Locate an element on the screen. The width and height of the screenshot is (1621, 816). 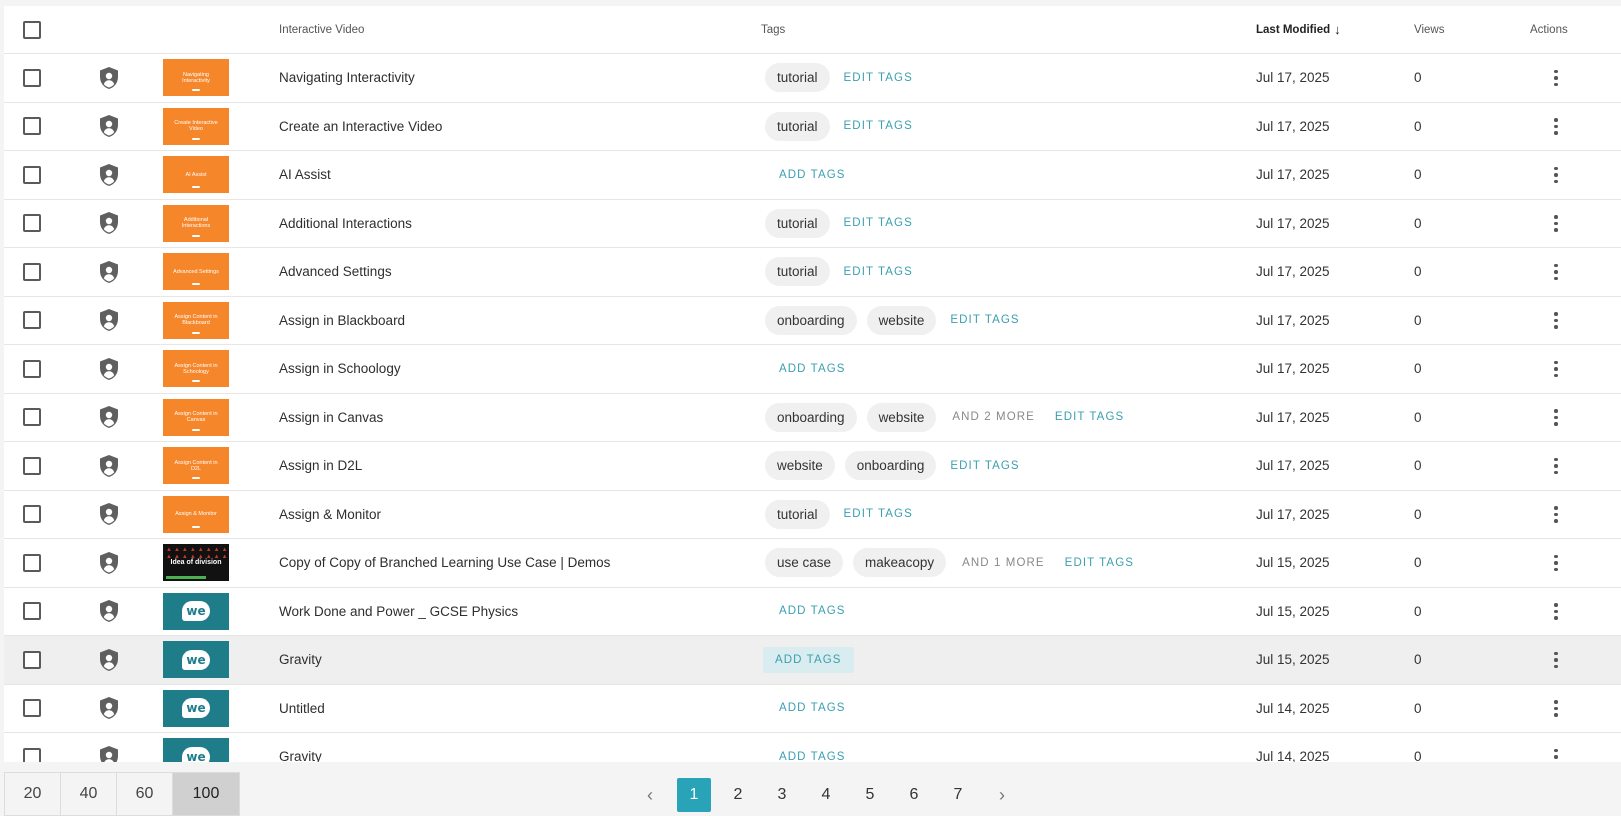
video-title: Create an Interactive Video is located at coordinates (360, 127).